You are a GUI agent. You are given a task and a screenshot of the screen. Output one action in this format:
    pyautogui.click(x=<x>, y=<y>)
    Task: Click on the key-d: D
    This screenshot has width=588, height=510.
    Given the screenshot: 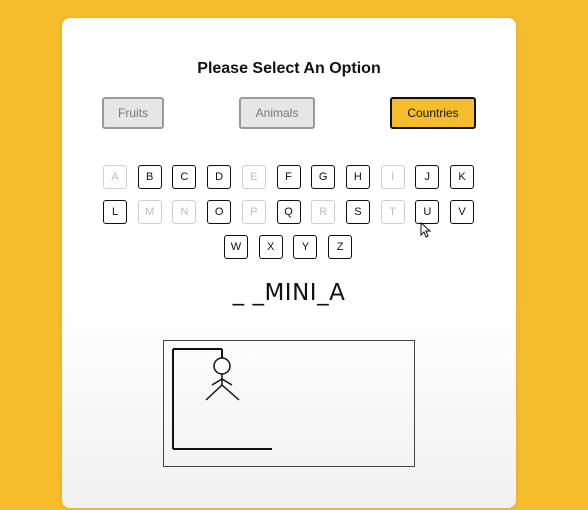 What is the action you would take?
    pyautogui.click(x=219, y=177)
    